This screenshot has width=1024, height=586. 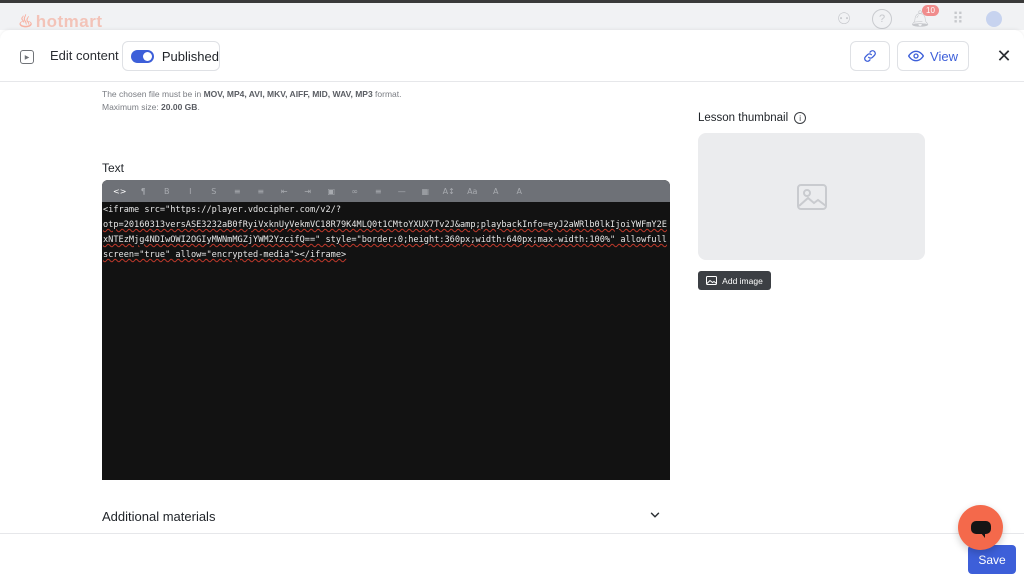 What do you see at coordinates (144, 191) in the screenshot?
I see `paragraph-icon: ¶` at bounding box center [144, 191].